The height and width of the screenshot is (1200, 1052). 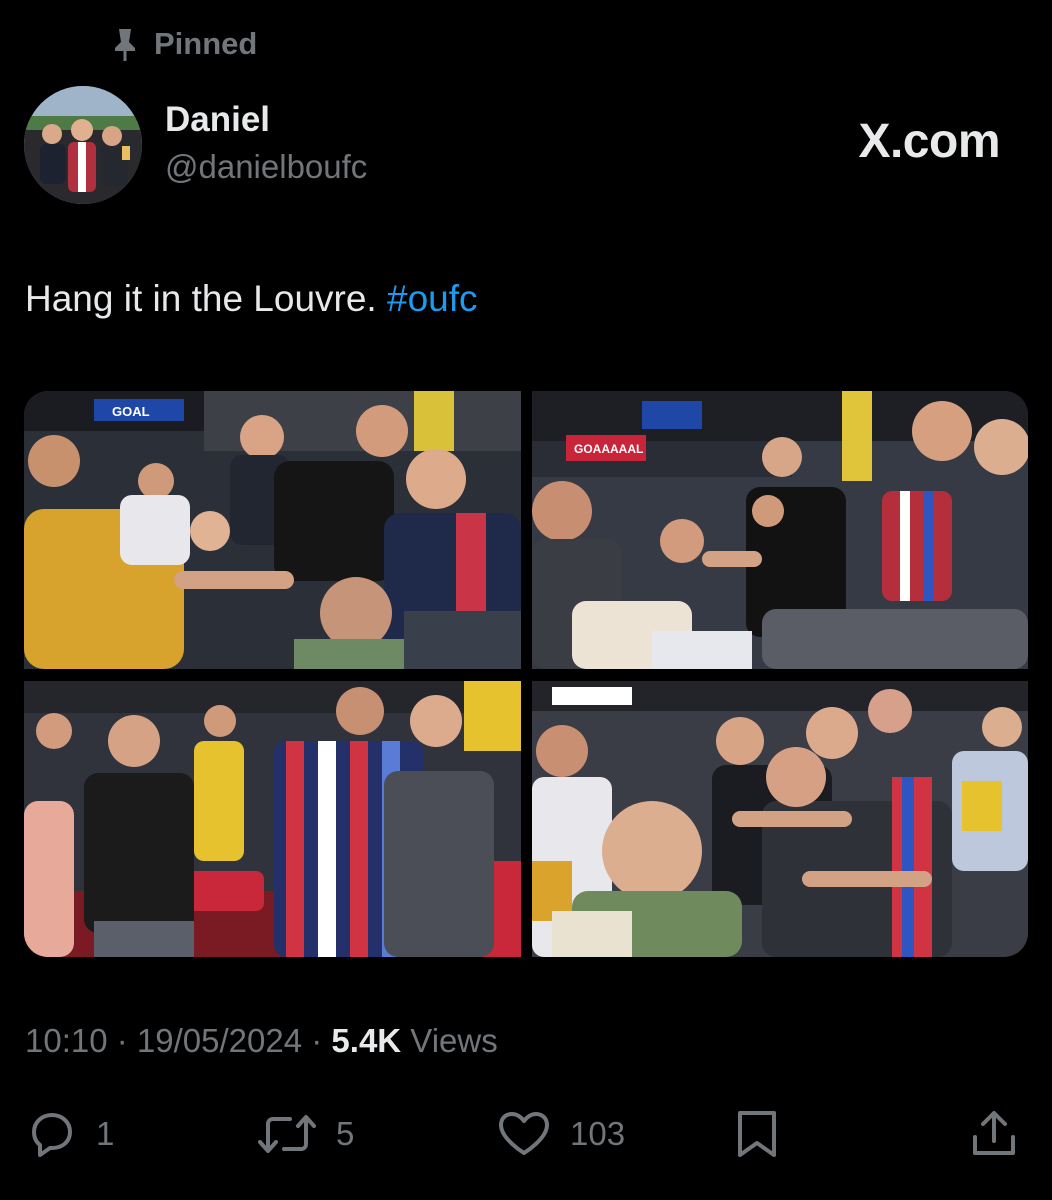 I want to click on repost-icon, so click(x=287, y=1134).